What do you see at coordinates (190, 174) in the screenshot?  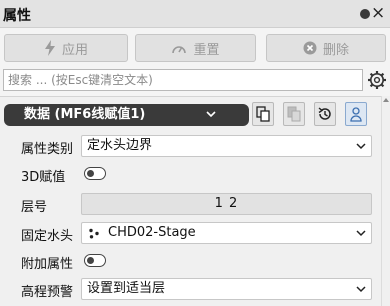 I see `property-row-3d: 3D赋值` at bounding box center [190, 174].